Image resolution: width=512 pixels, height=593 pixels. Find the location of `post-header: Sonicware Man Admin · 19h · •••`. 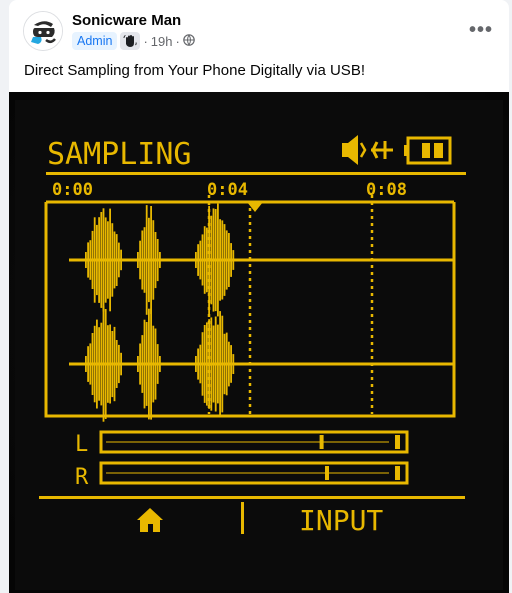

post-header: Sonicware Man Admin · 19h · ••• is located at coordinates (259, 30).